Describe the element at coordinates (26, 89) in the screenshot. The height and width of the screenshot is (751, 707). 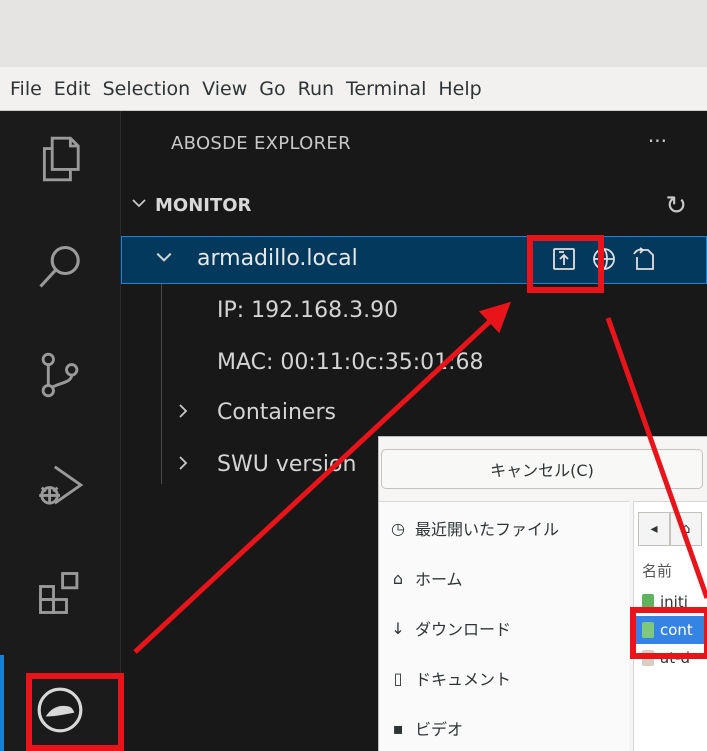
I see `menu-file: File` at that location.